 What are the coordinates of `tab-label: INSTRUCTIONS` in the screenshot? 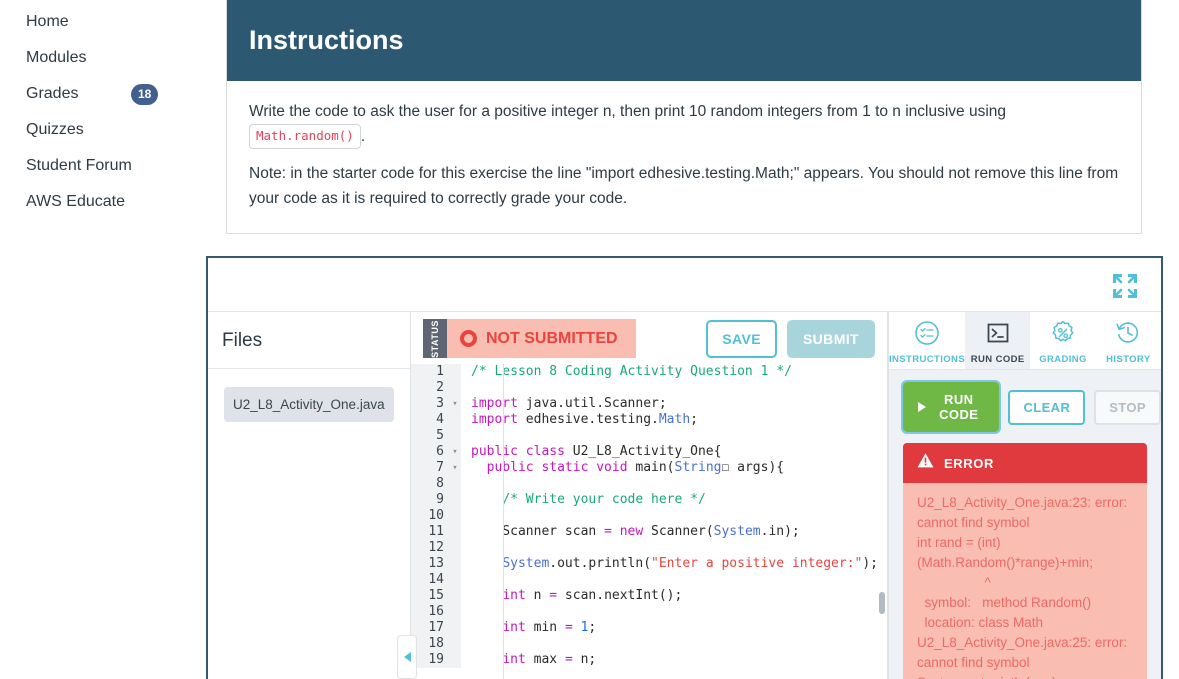 It's located at (927, 359).